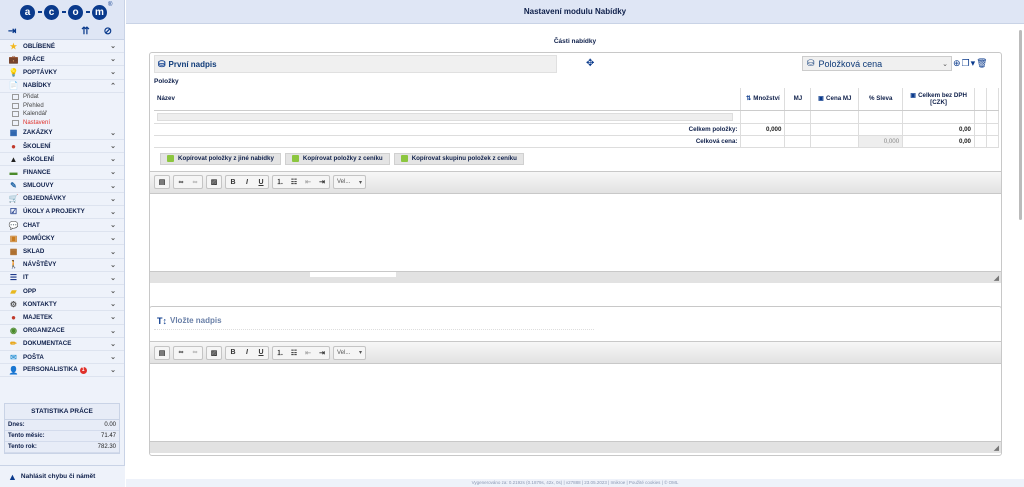 The height and width of the screenshot is (487, 1024). Describe the element at coordinates (62, 186) in the screenshot. I see `sidebar-item: ✎ SMLOUVY ⌄` at that location.